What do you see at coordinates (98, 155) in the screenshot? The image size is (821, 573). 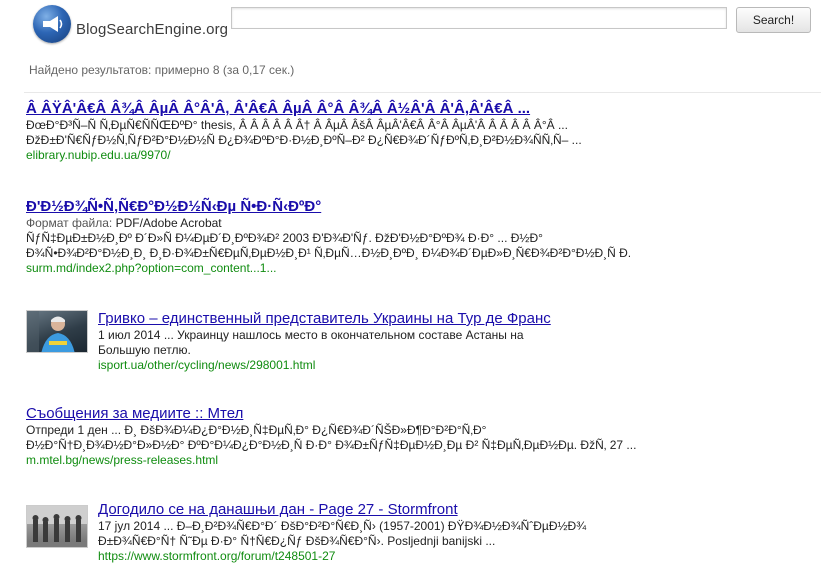 I see `result-url: elibrary.nubip.edu.ua/9970/` at bounding box center [98, 155].